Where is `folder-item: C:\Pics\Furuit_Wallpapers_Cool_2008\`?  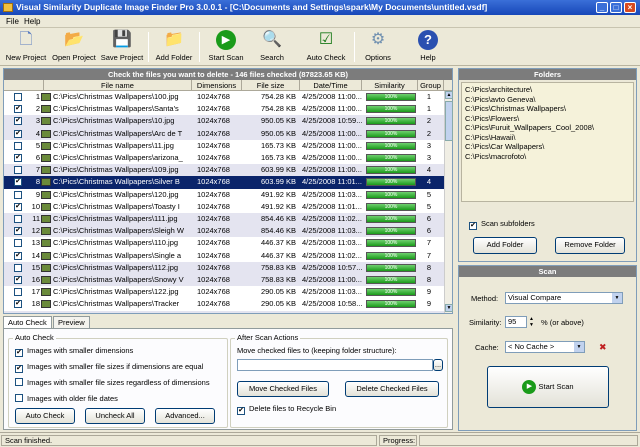
folder-item: C:\Pics\Furuit_Wallpapers_Cool_2008\ is located at coordinates (529, 127).